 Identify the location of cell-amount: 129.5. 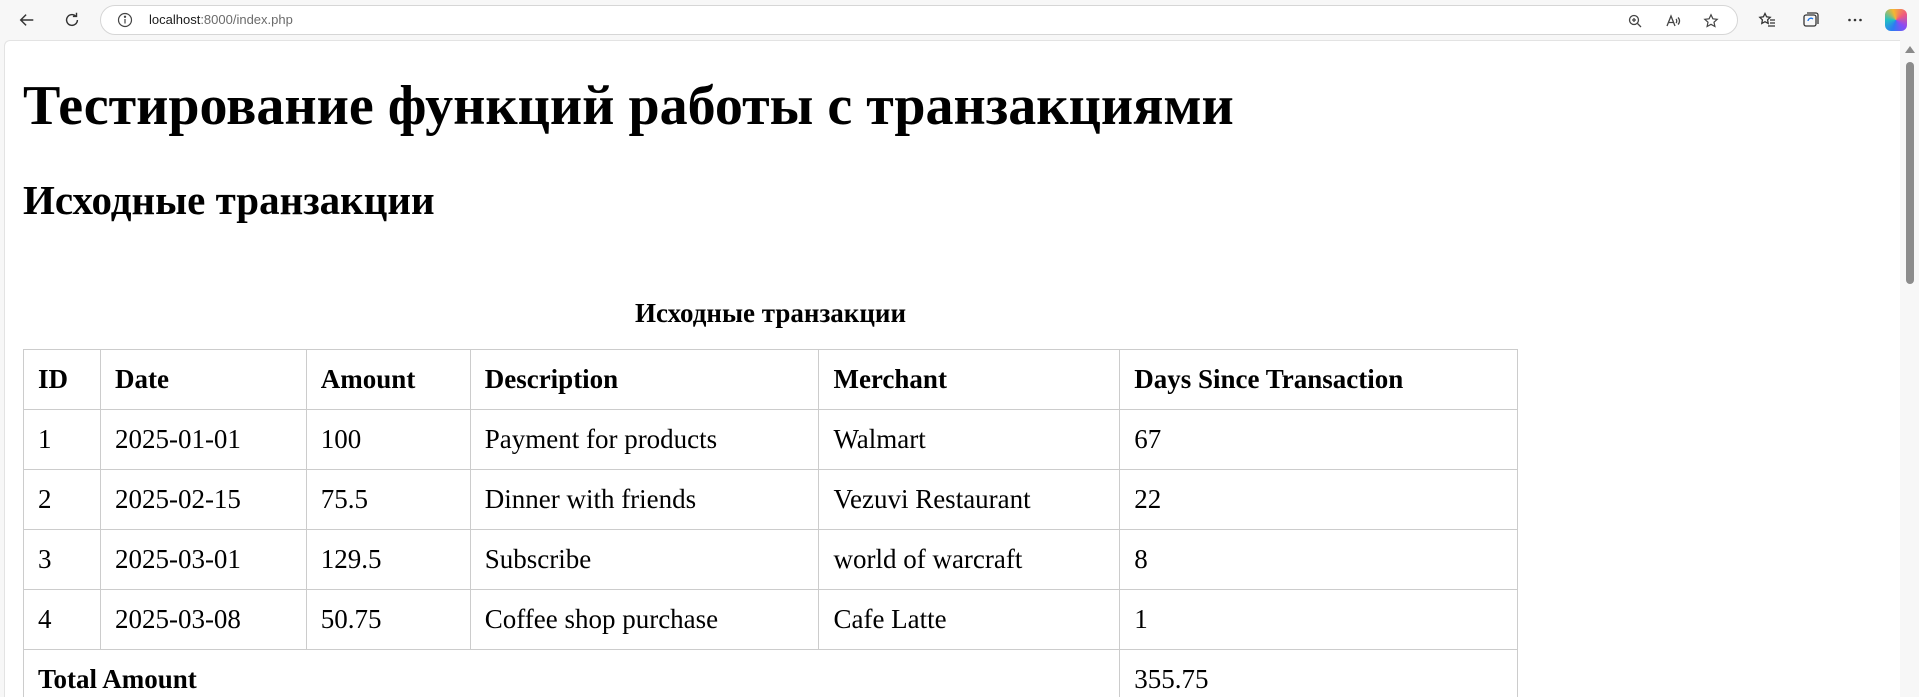
(388, 559).